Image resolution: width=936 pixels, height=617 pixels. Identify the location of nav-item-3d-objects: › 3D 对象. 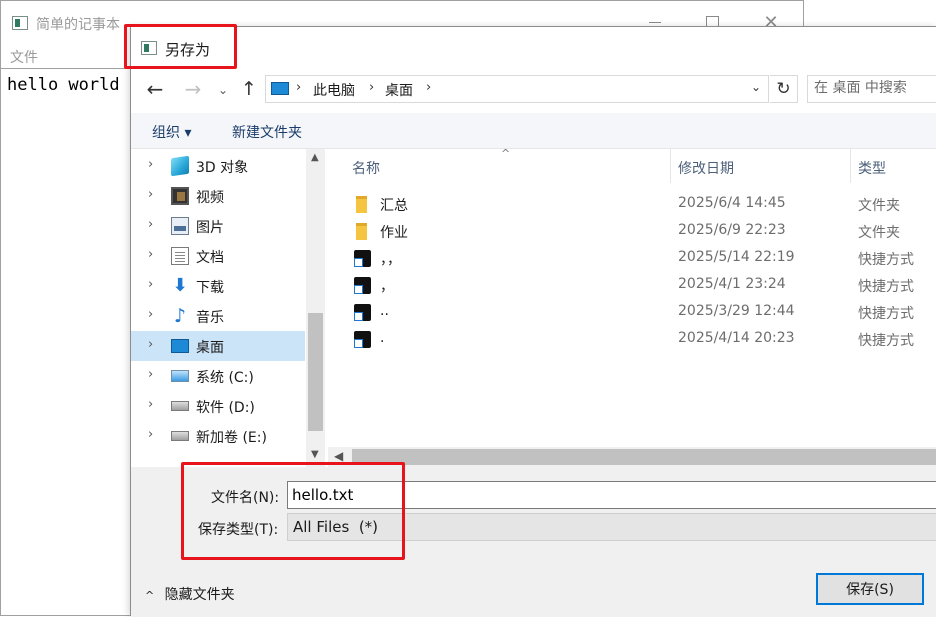
(218, 166).